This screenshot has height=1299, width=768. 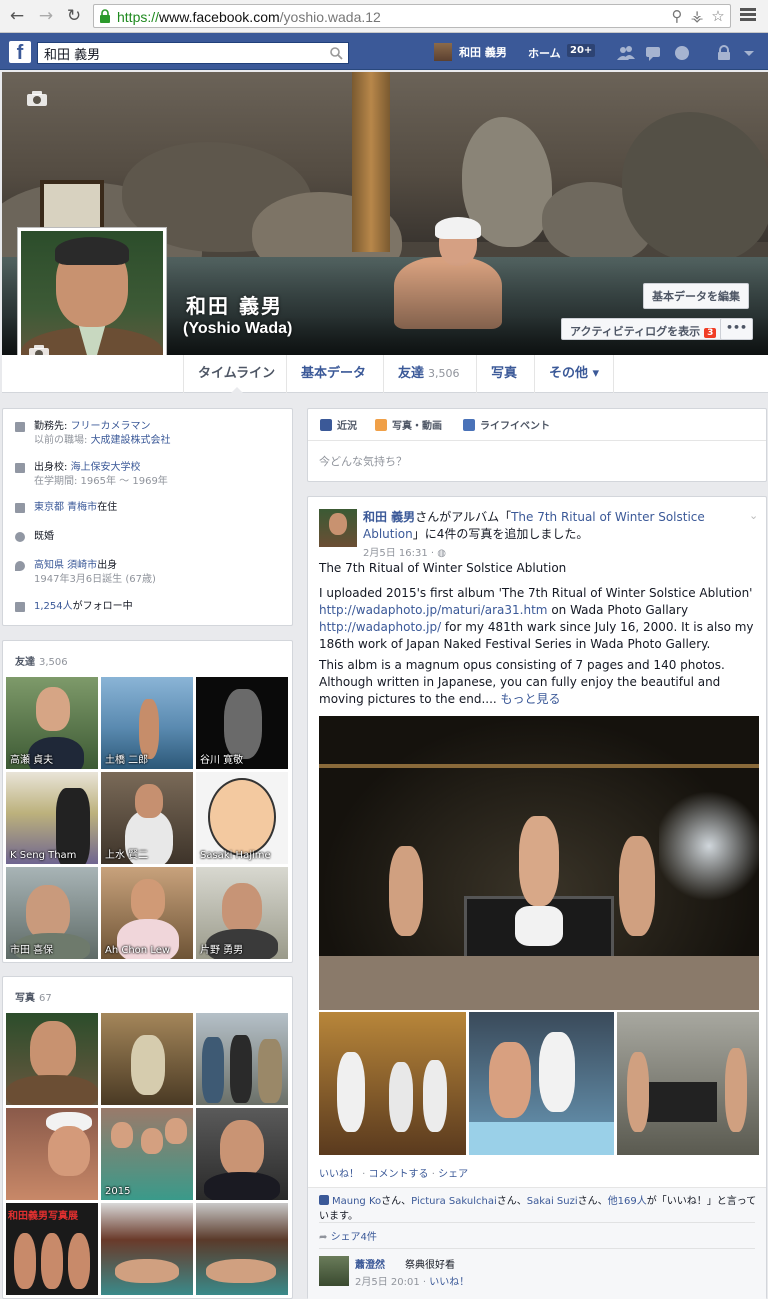 I want to click on friend-tile: 片野 勇男, so click(x=242, y=913).